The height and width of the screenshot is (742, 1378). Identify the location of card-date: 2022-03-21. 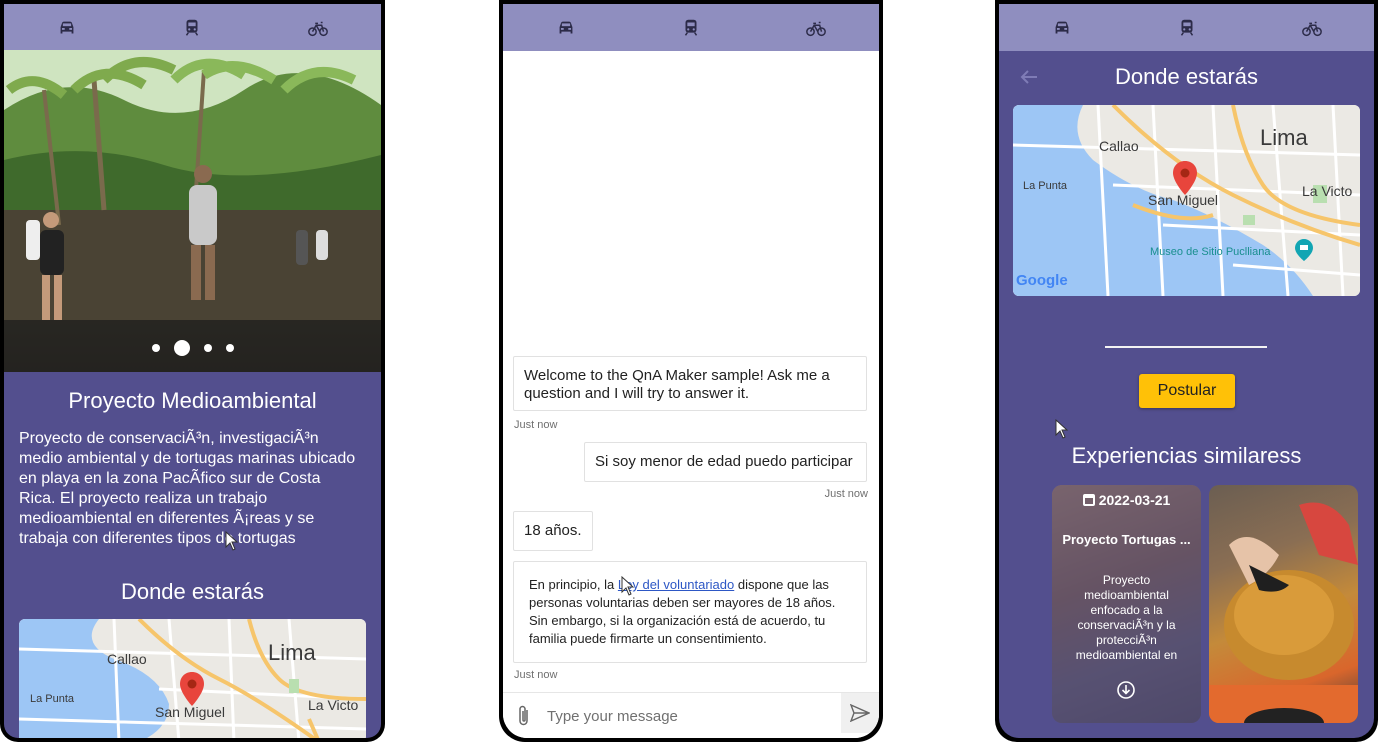
(1126, 500).